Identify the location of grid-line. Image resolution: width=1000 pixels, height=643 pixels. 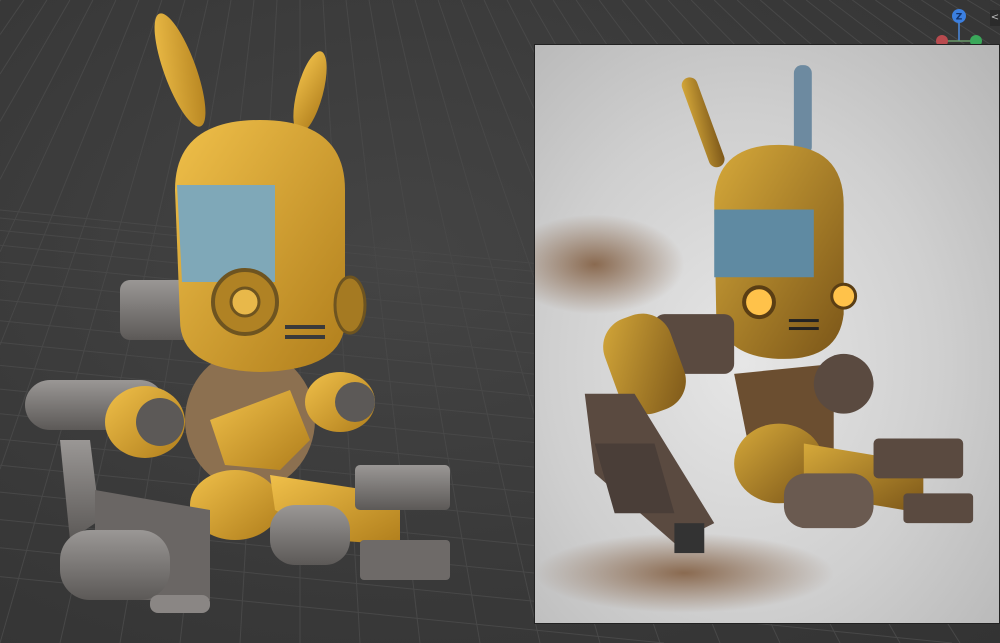
(995, 3).